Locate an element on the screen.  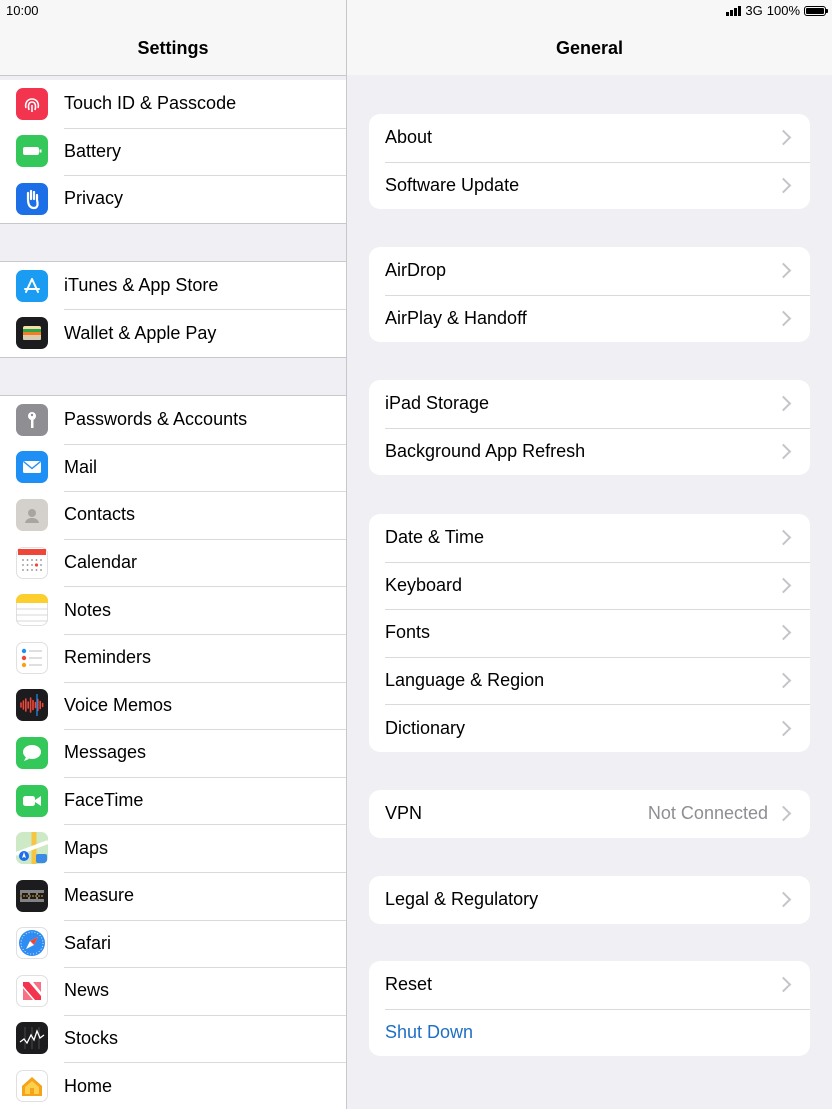
sidebar-item-battery: Battery is located at coordinates (173, 151).